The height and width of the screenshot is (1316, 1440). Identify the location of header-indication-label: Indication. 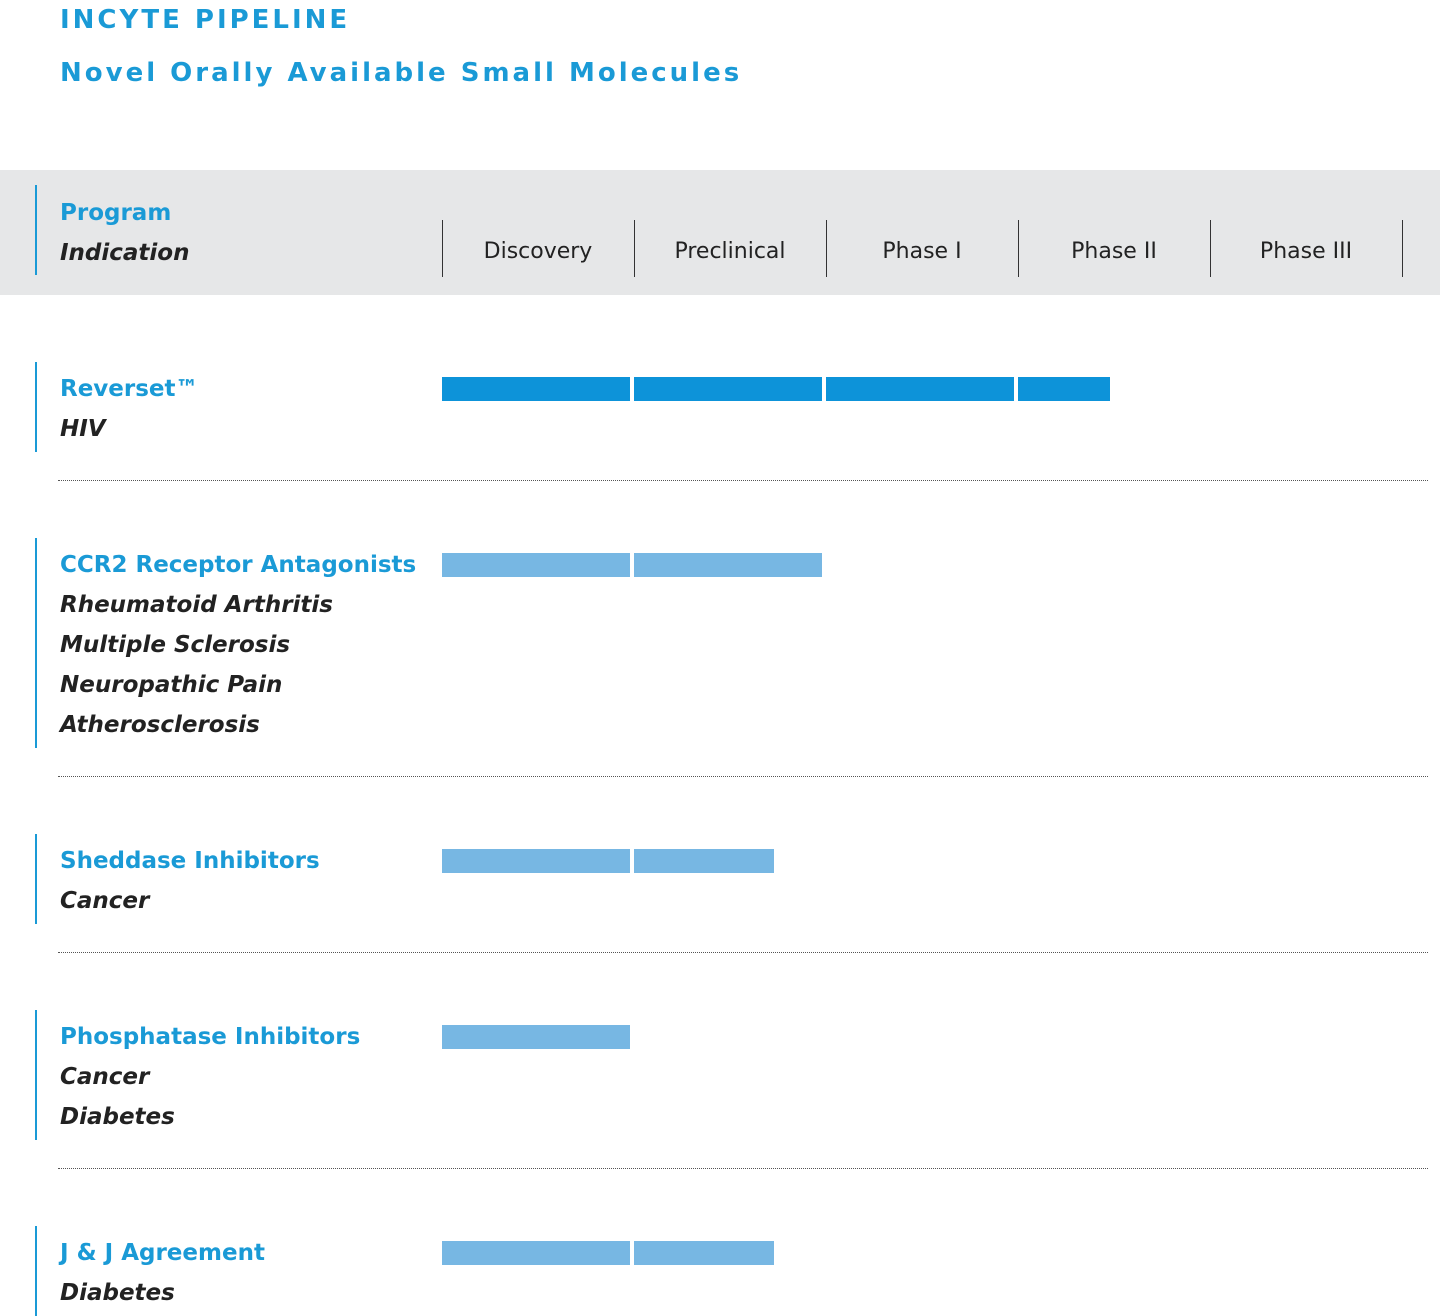
(125, 253).